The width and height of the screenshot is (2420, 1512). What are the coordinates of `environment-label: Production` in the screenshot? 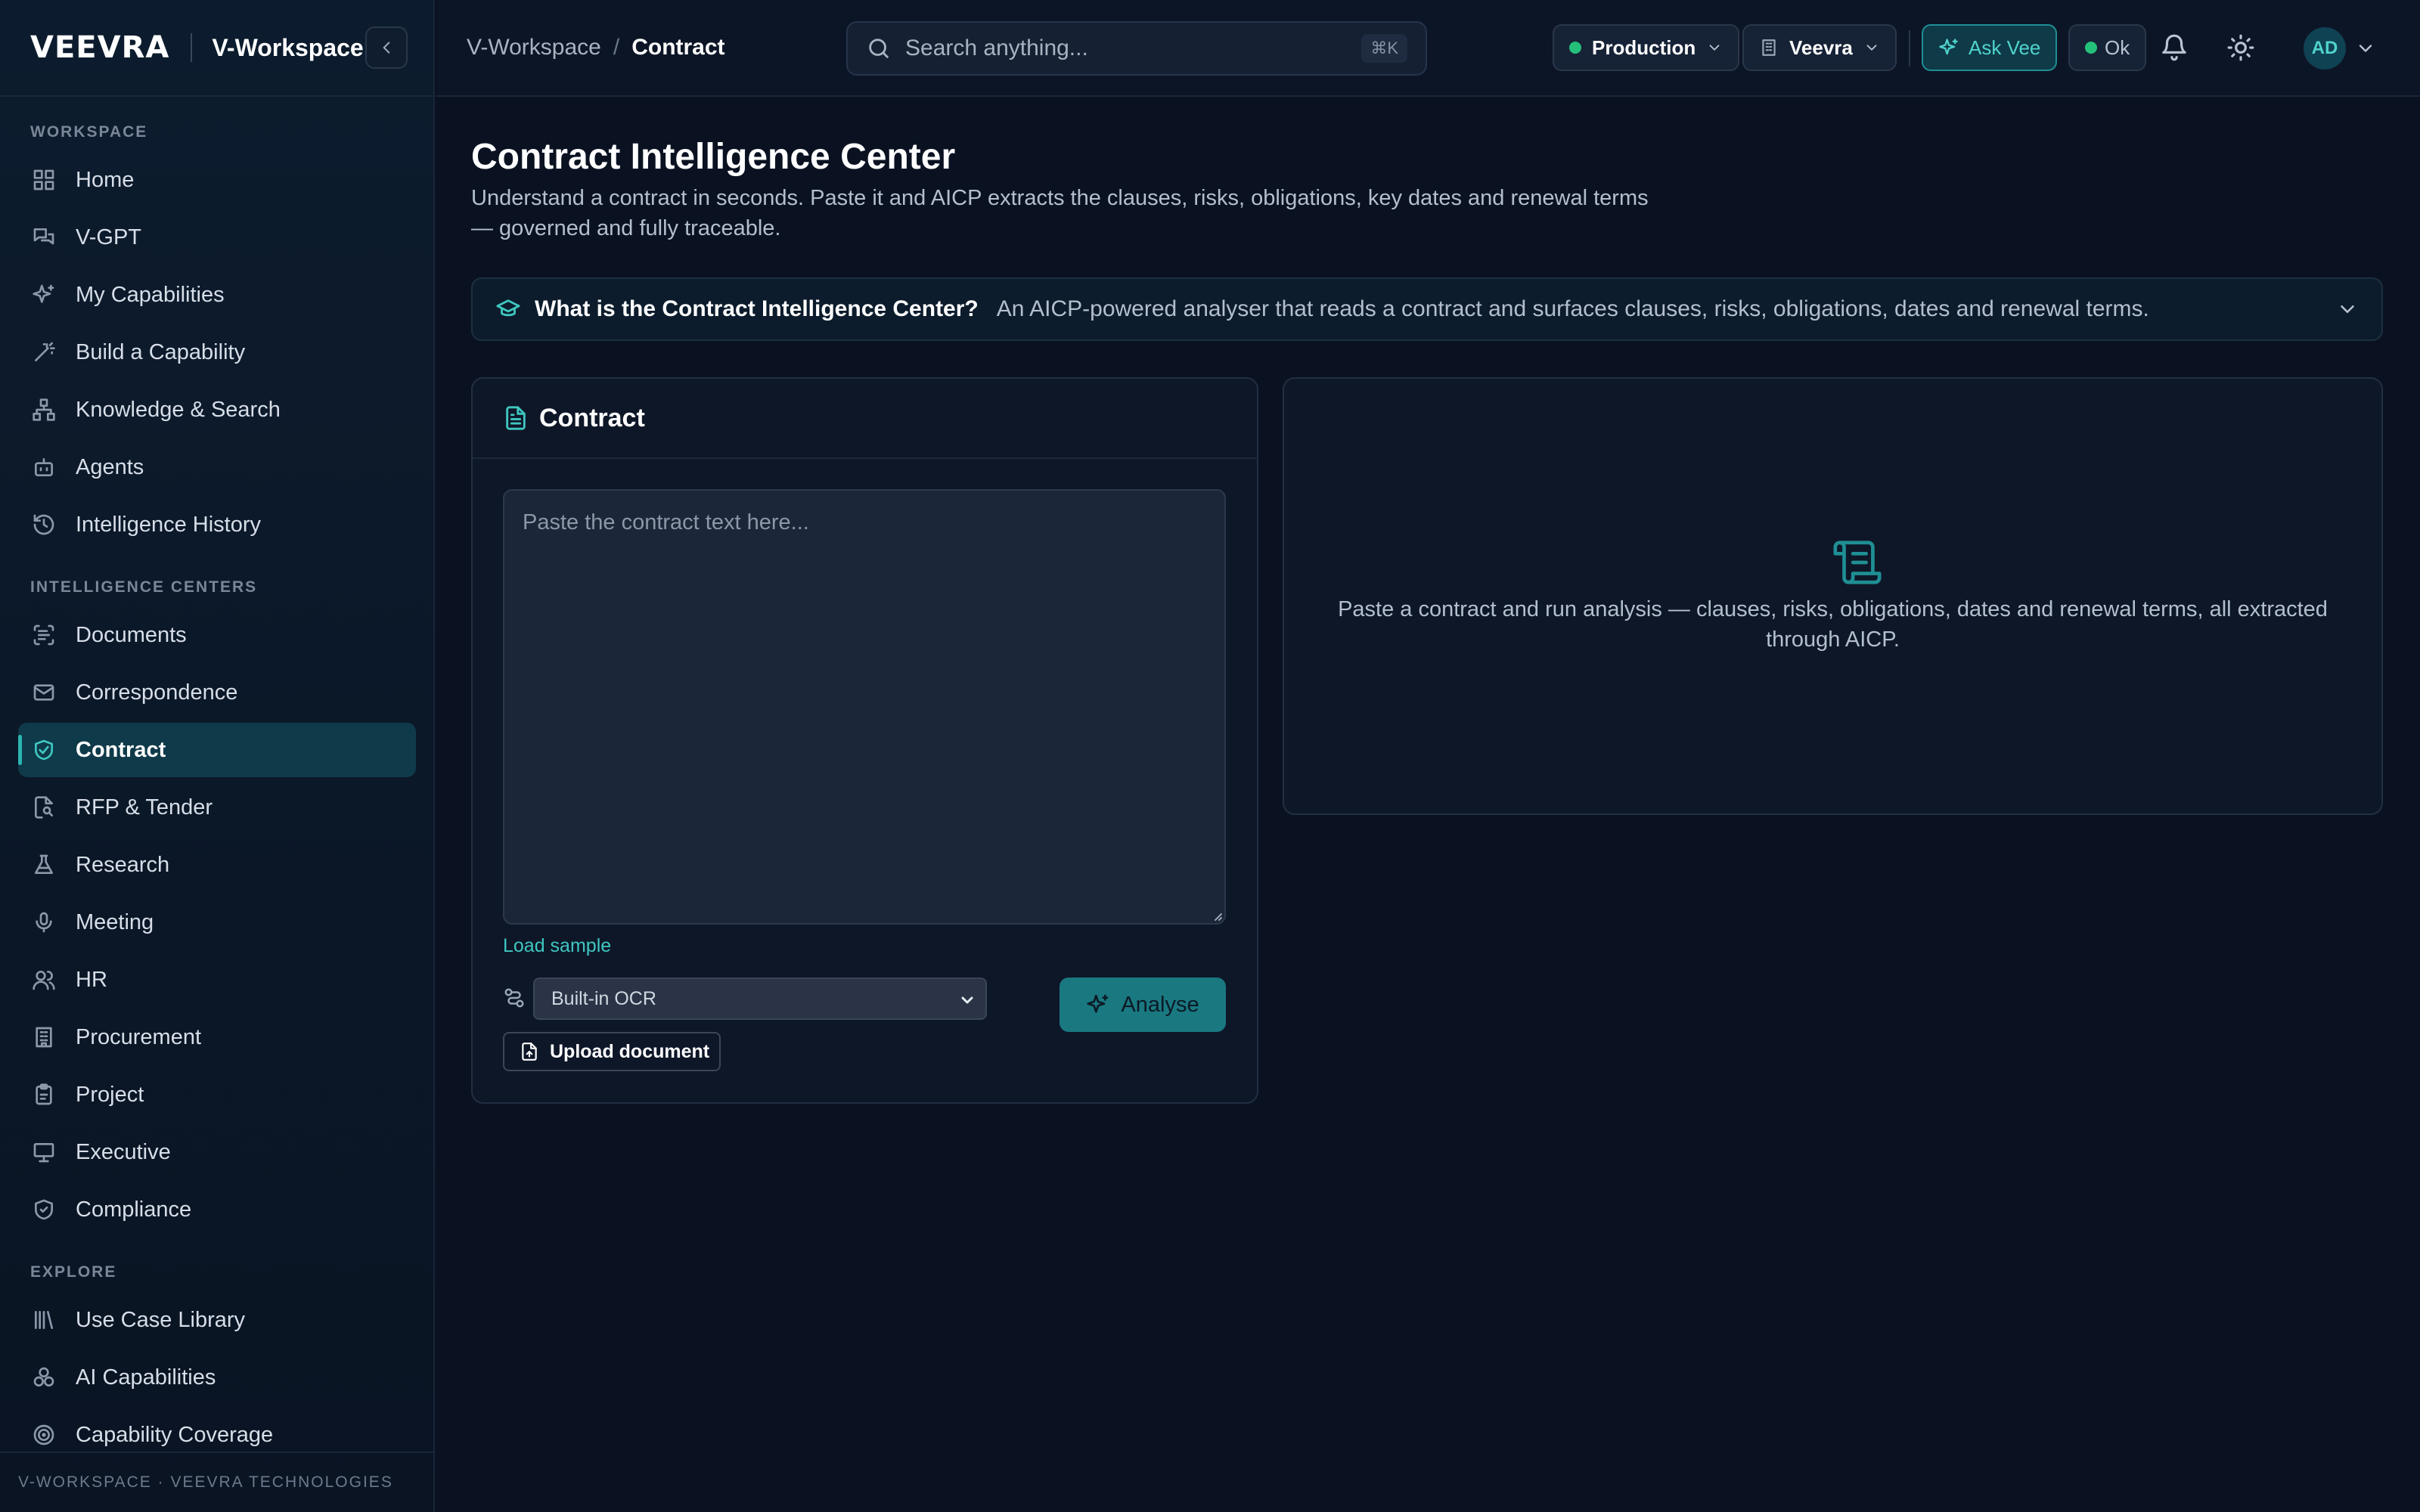 It's located at (1644, 48).